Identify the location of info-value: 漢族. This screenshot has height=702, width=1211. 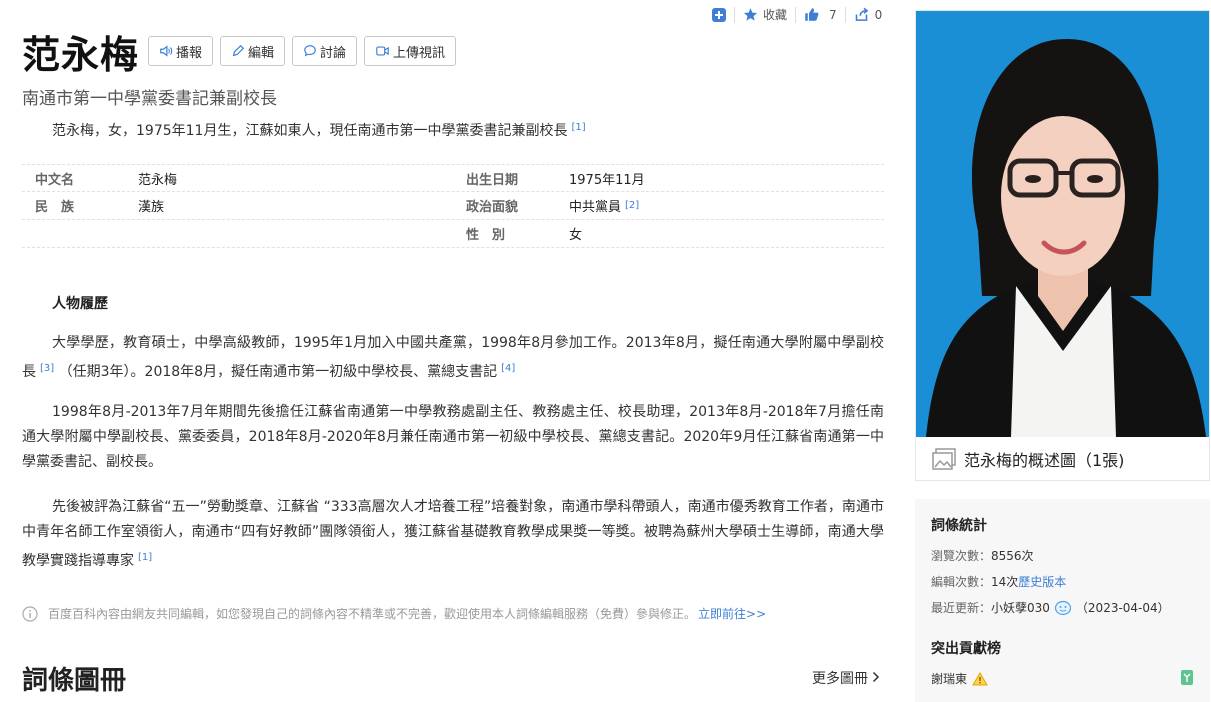
(151, 207).